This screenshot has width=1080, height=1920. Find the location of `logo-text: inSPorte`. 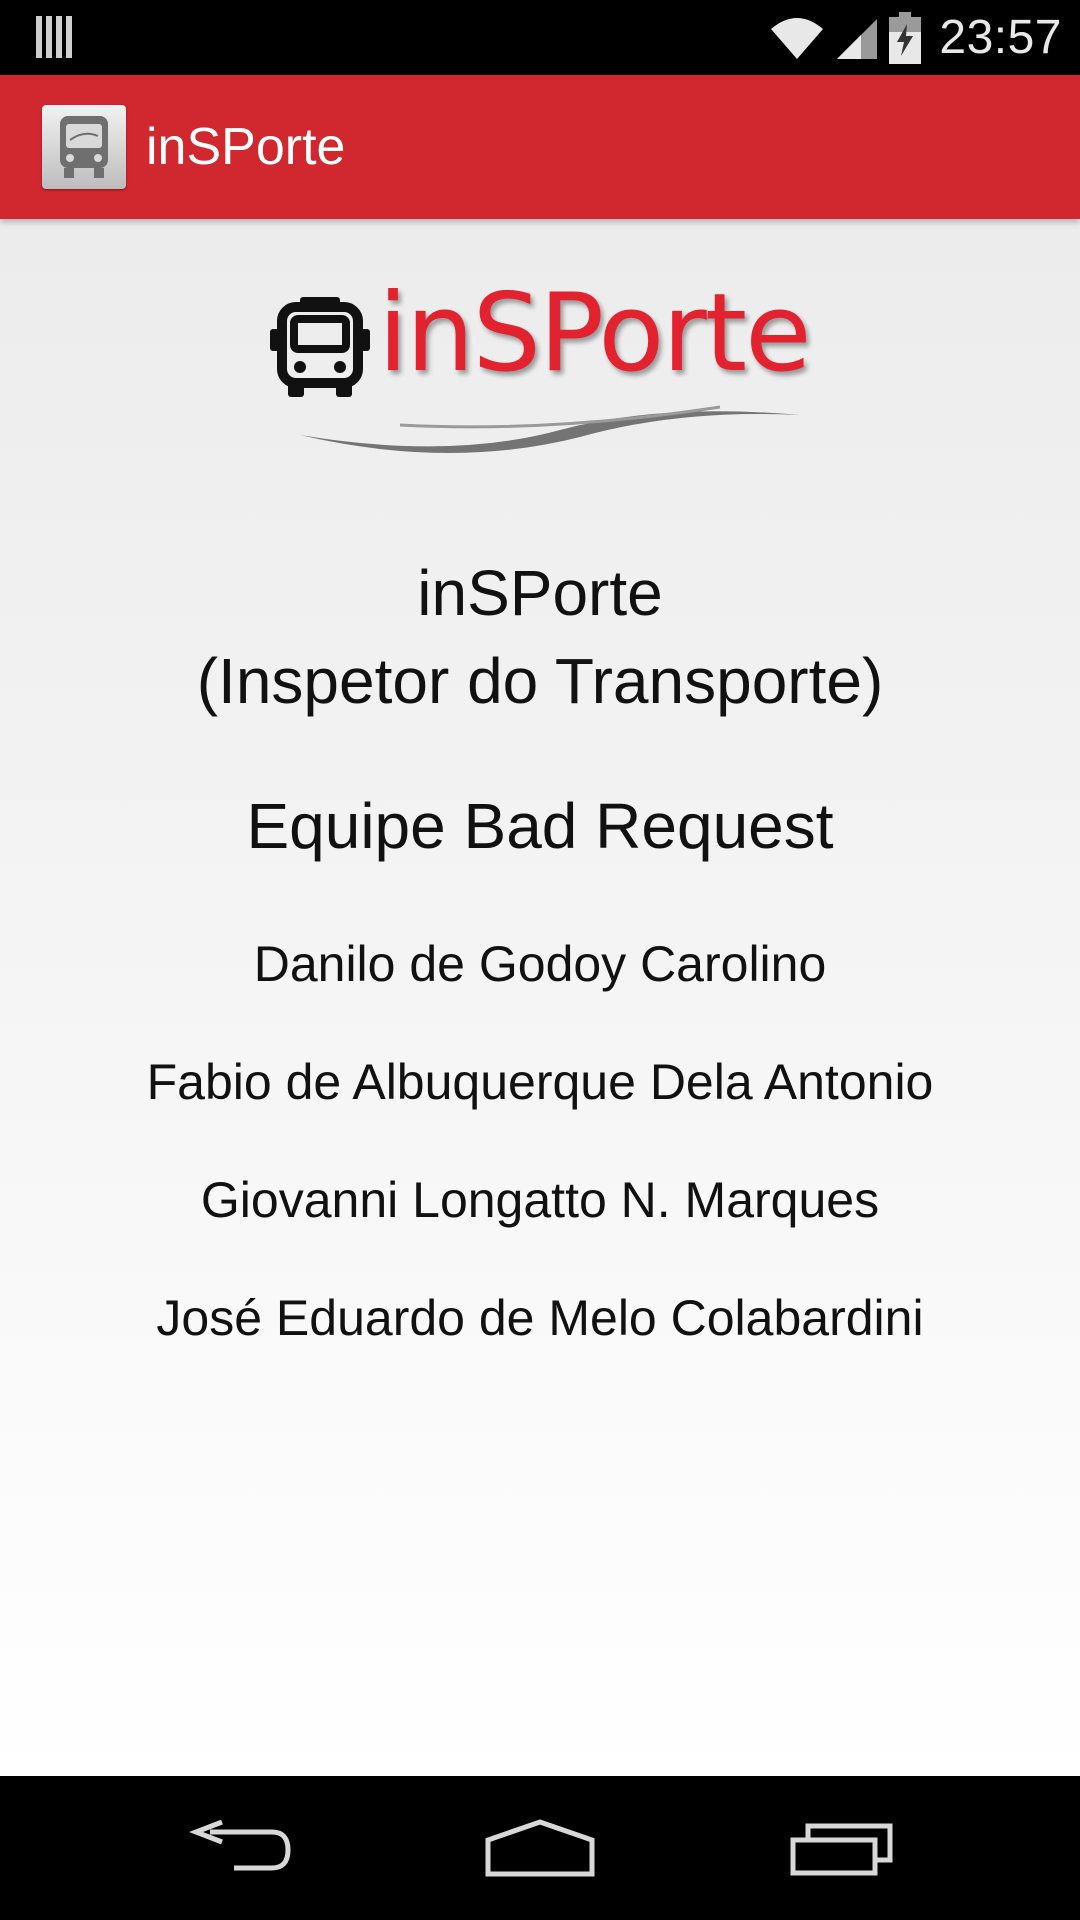

logo-text: inSPorte is located at coordinates (595, 333).